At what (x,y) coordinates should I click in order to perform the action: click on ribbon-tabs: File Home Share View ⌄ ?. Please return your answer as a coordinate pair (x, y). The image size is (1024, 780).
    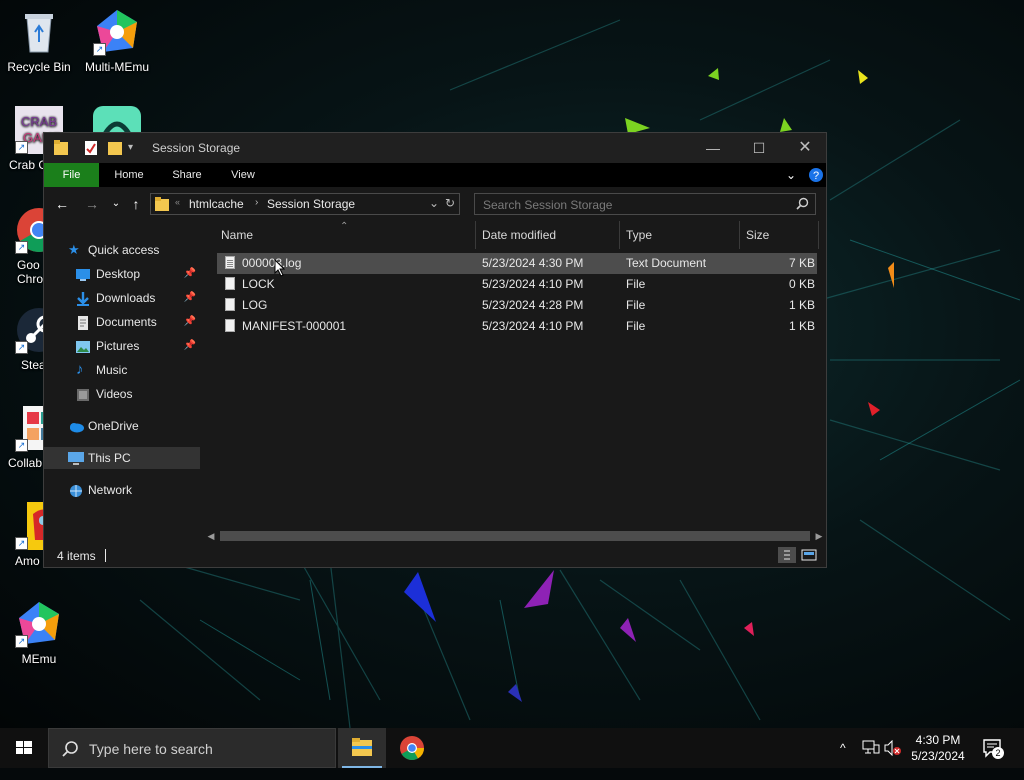
    Looking at the image, I should click on (435, 175).